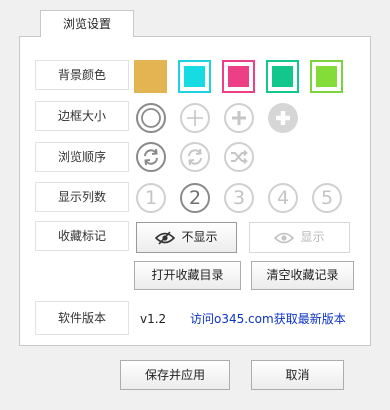  What do you see at coordinates (312, 237) in the screenshot?
I see `show-marker-label: 显示` at bounding box center [312, 237].